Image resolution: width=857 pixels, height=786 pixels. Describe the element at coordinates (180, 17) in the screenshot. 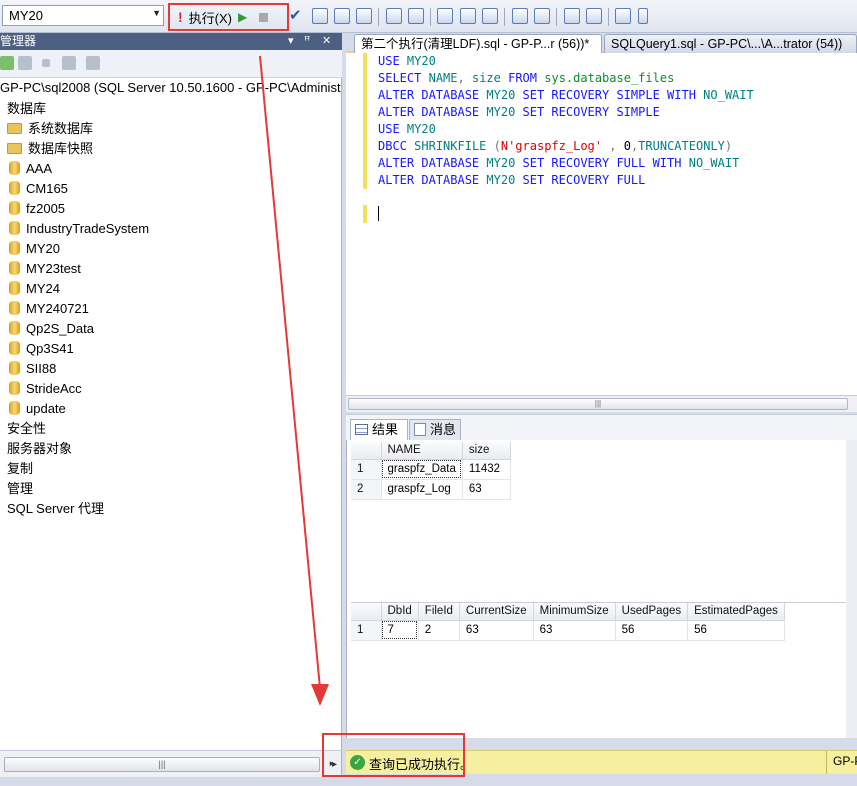

I see `exclamation-icon: !` at that location.